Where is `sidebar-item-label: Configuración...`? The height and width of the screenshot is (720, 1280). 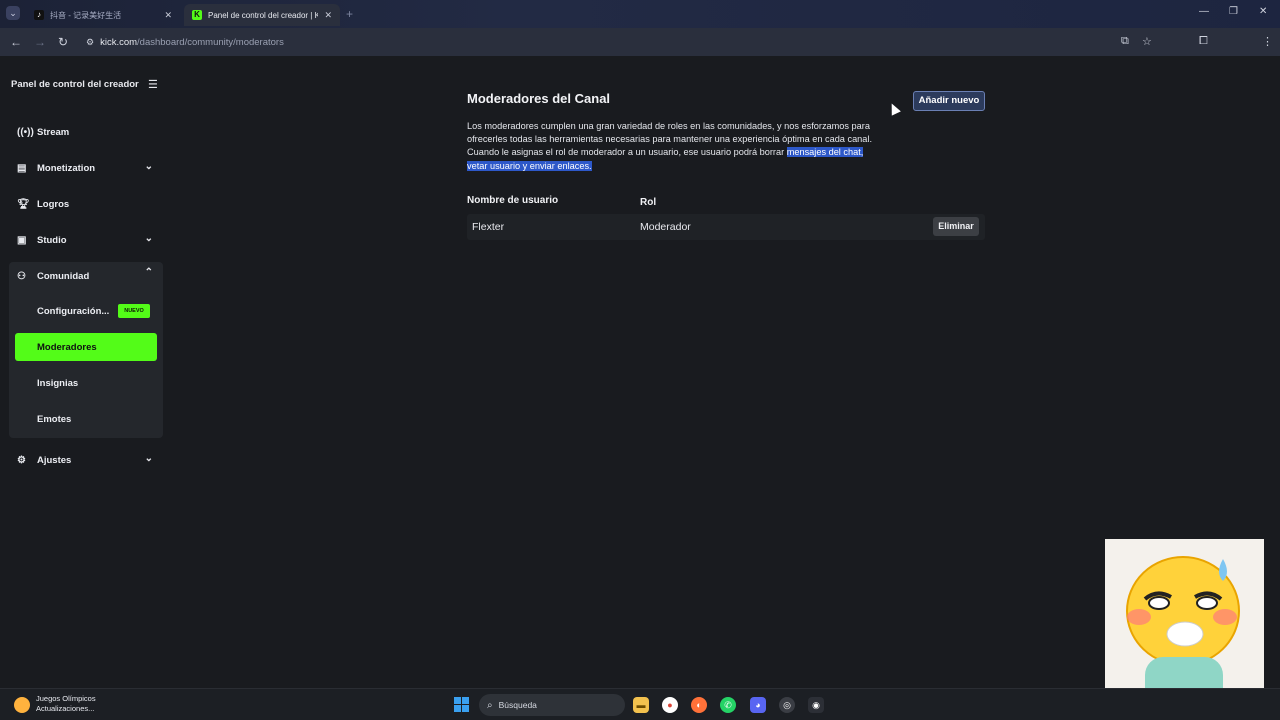 sidebar-item-label: Configuración... is located at coordinates (73, 311).